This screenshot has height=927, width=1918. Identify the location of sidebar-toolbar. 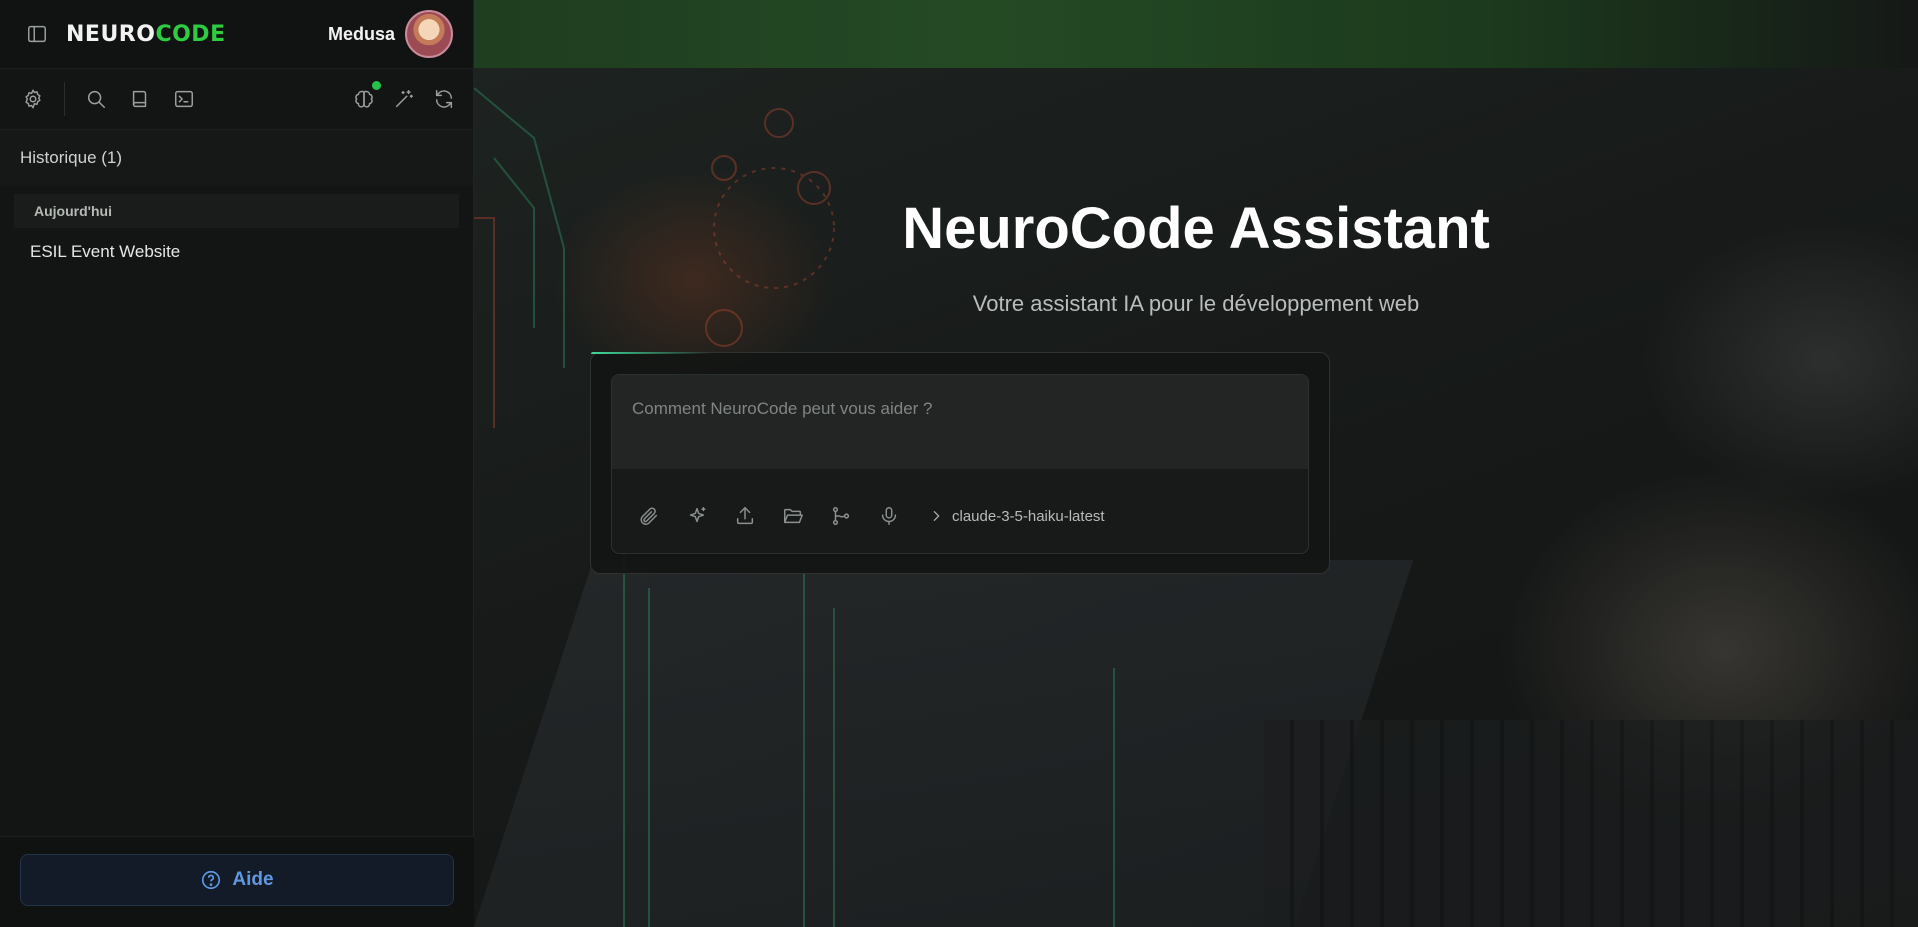
(236, 99).